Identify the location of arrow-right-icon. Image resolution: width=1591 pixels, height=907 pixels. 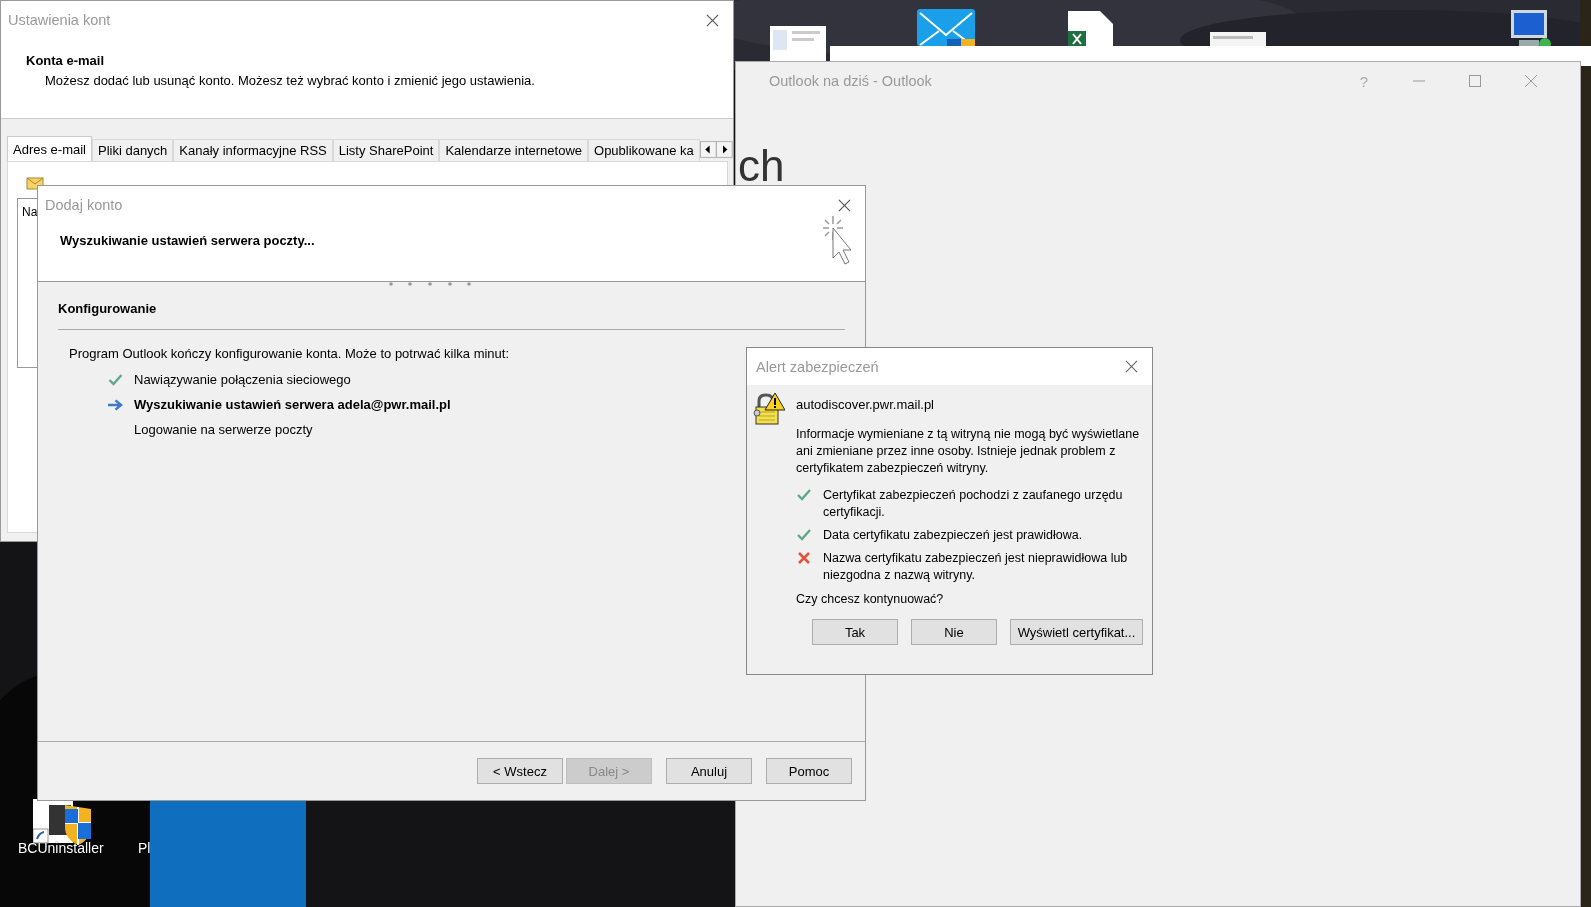
(115, 404).